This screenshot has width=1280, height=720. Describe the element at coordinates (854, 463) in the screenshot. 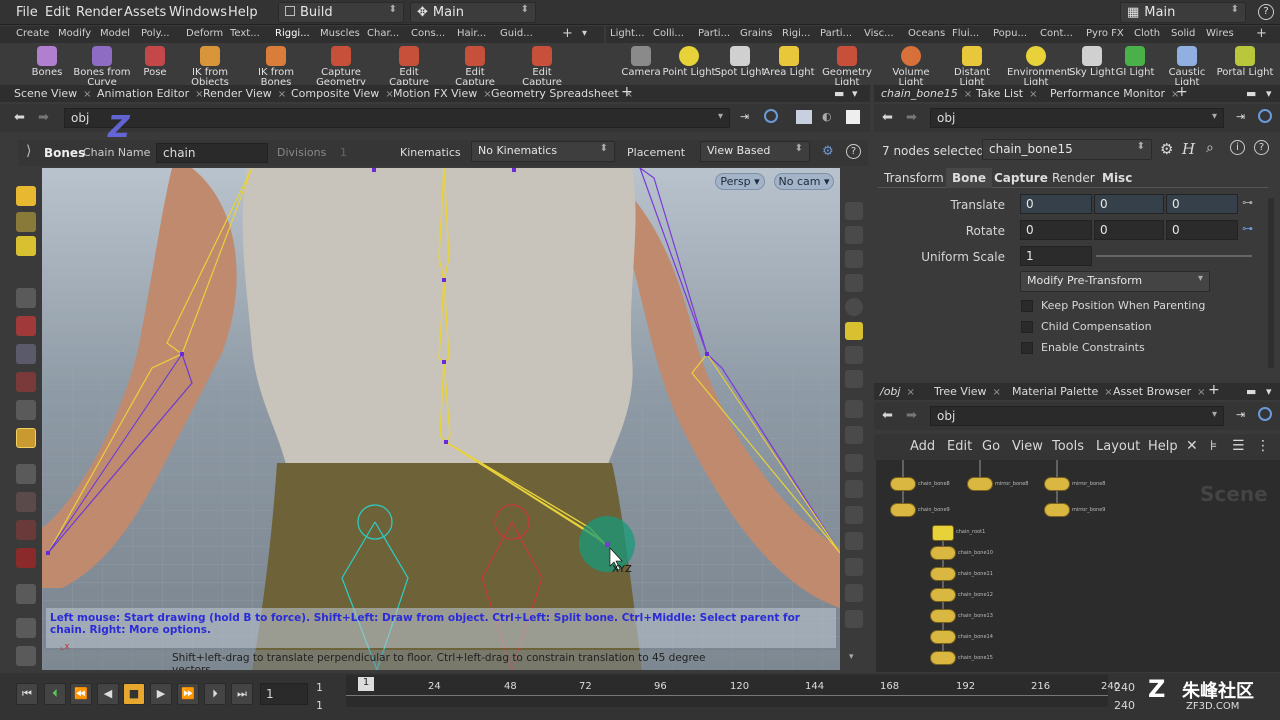

I see `point-display-icon` at that location.